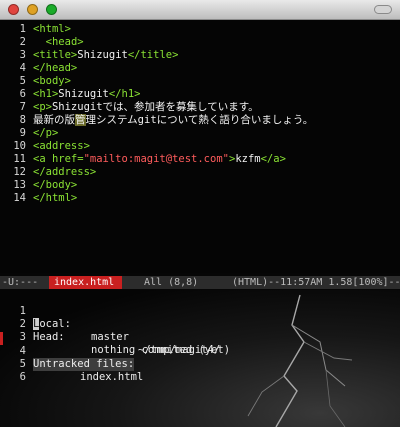 The image size is (400, 427). I want to click on code-text: <body>, so click(52, 81).